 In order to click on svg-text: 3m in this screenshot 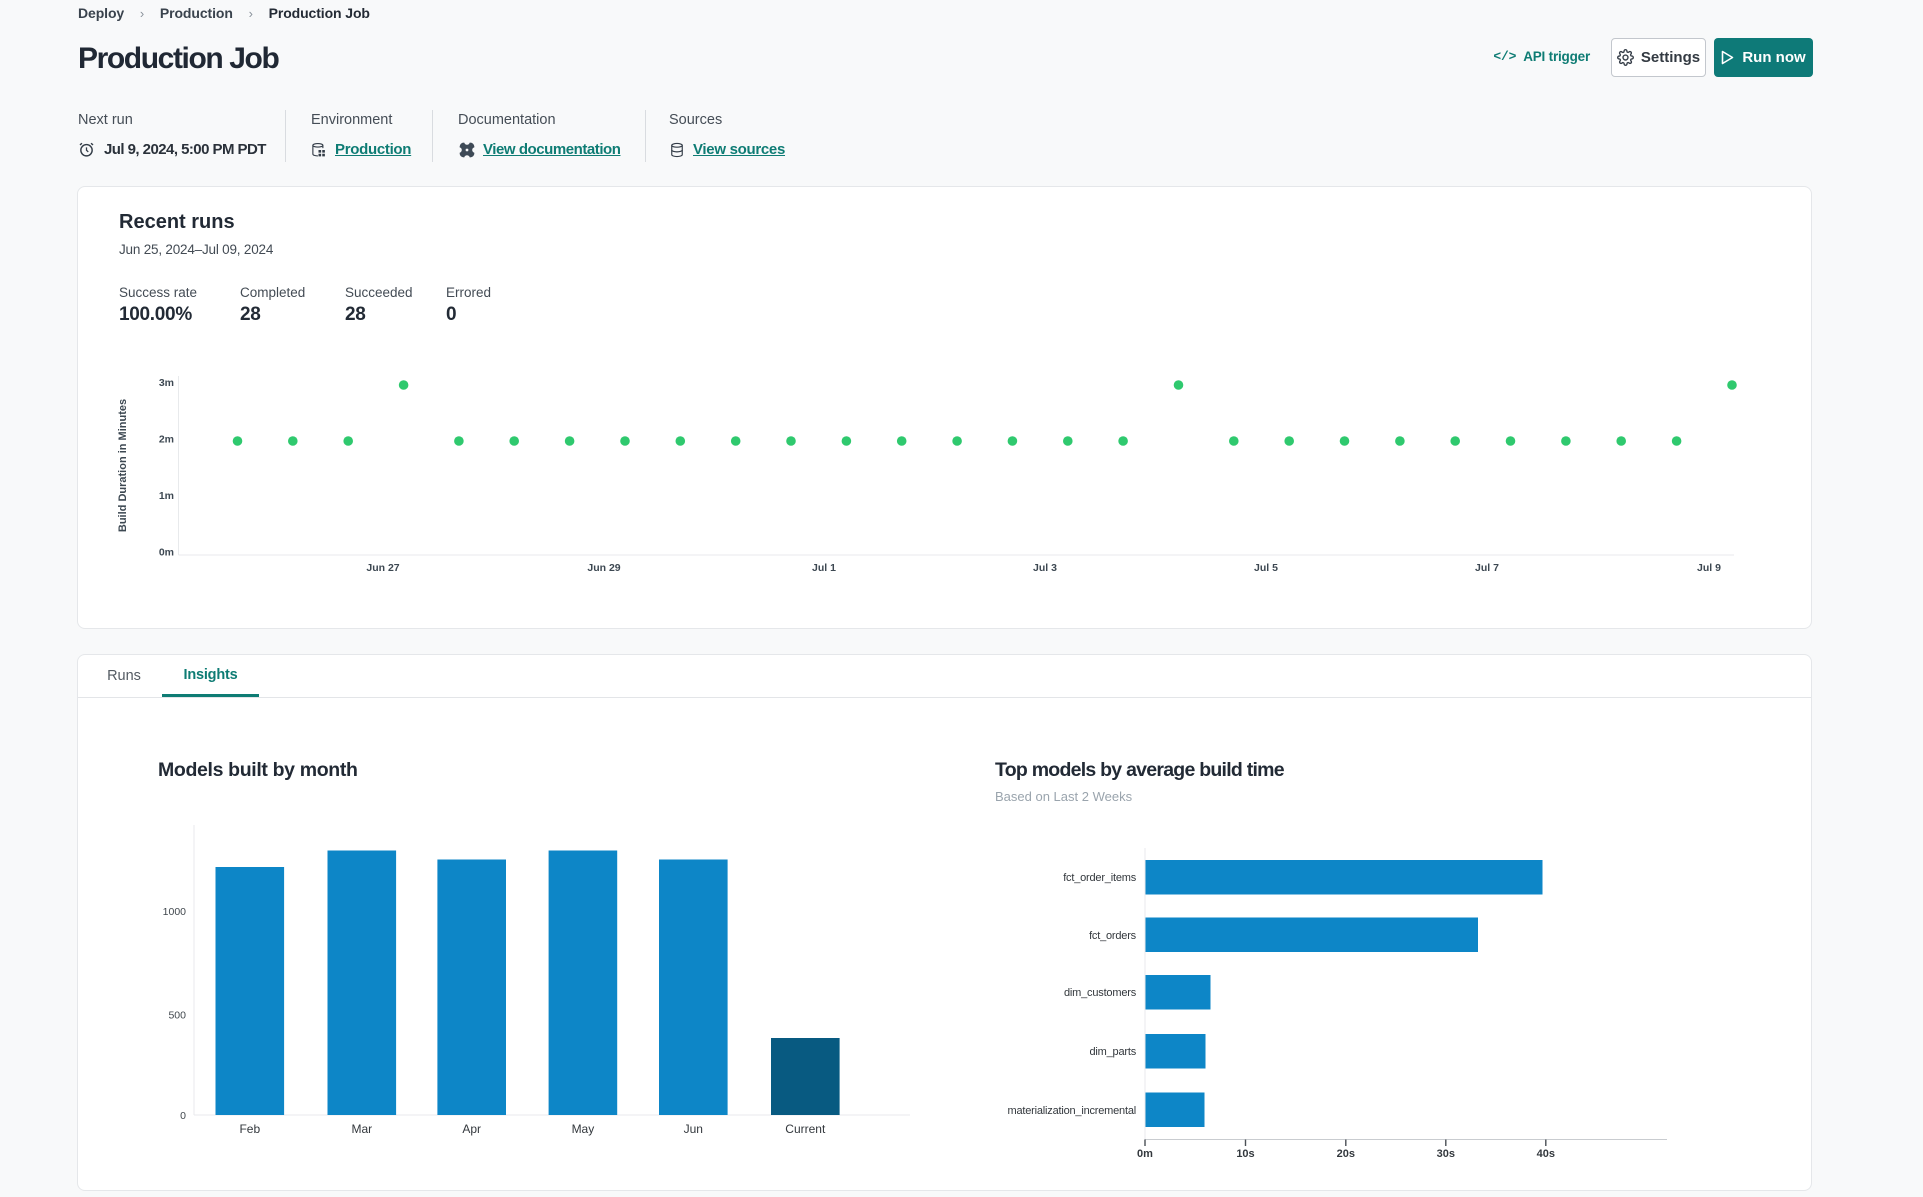, I will do `click(166, 383)`.